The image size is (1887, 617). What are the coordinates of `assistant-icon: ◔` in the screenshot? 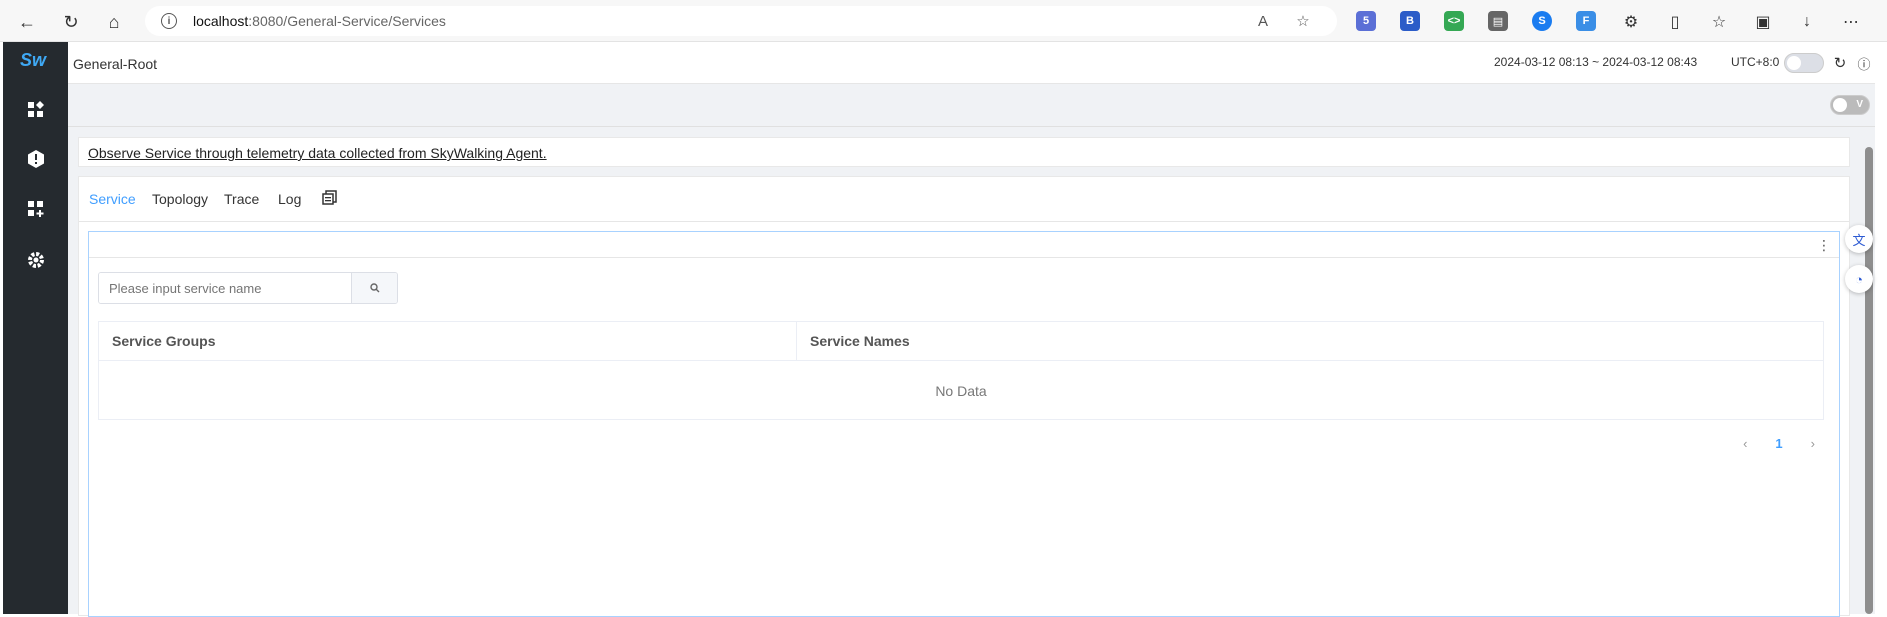 It's located at (1859, 279).